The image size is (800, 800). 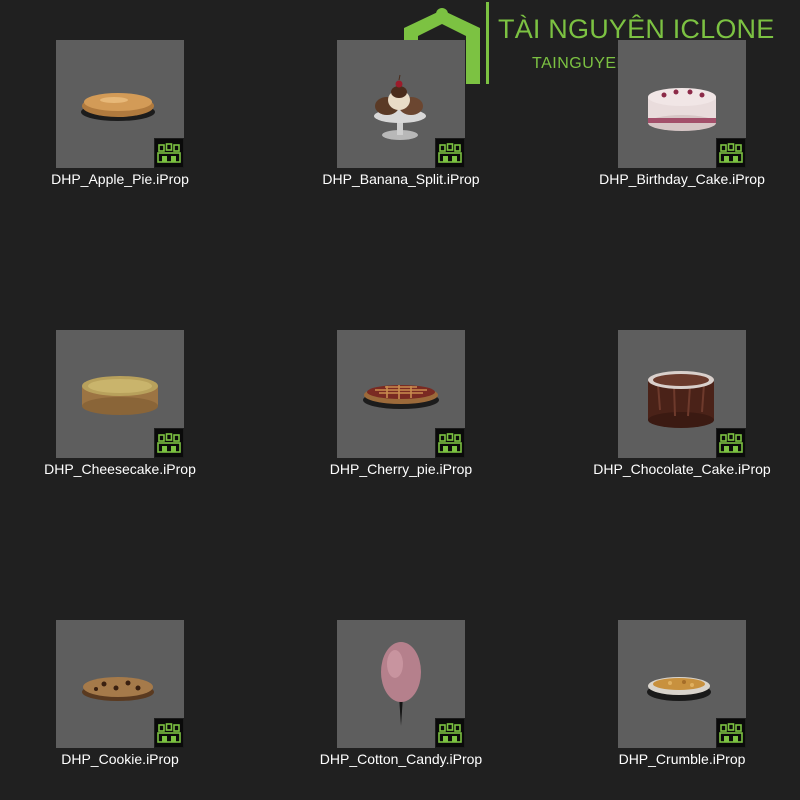 I want to click on file-item-cherry-pie: DHP_Cherry_pie.iProp, so click(x=401, y=410).